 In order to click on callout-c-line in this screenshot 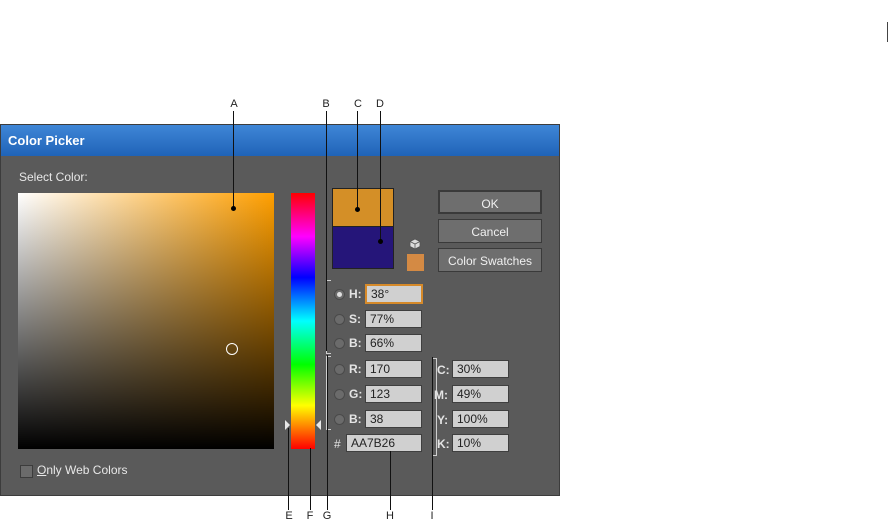, I will do `click(357, 159)`.